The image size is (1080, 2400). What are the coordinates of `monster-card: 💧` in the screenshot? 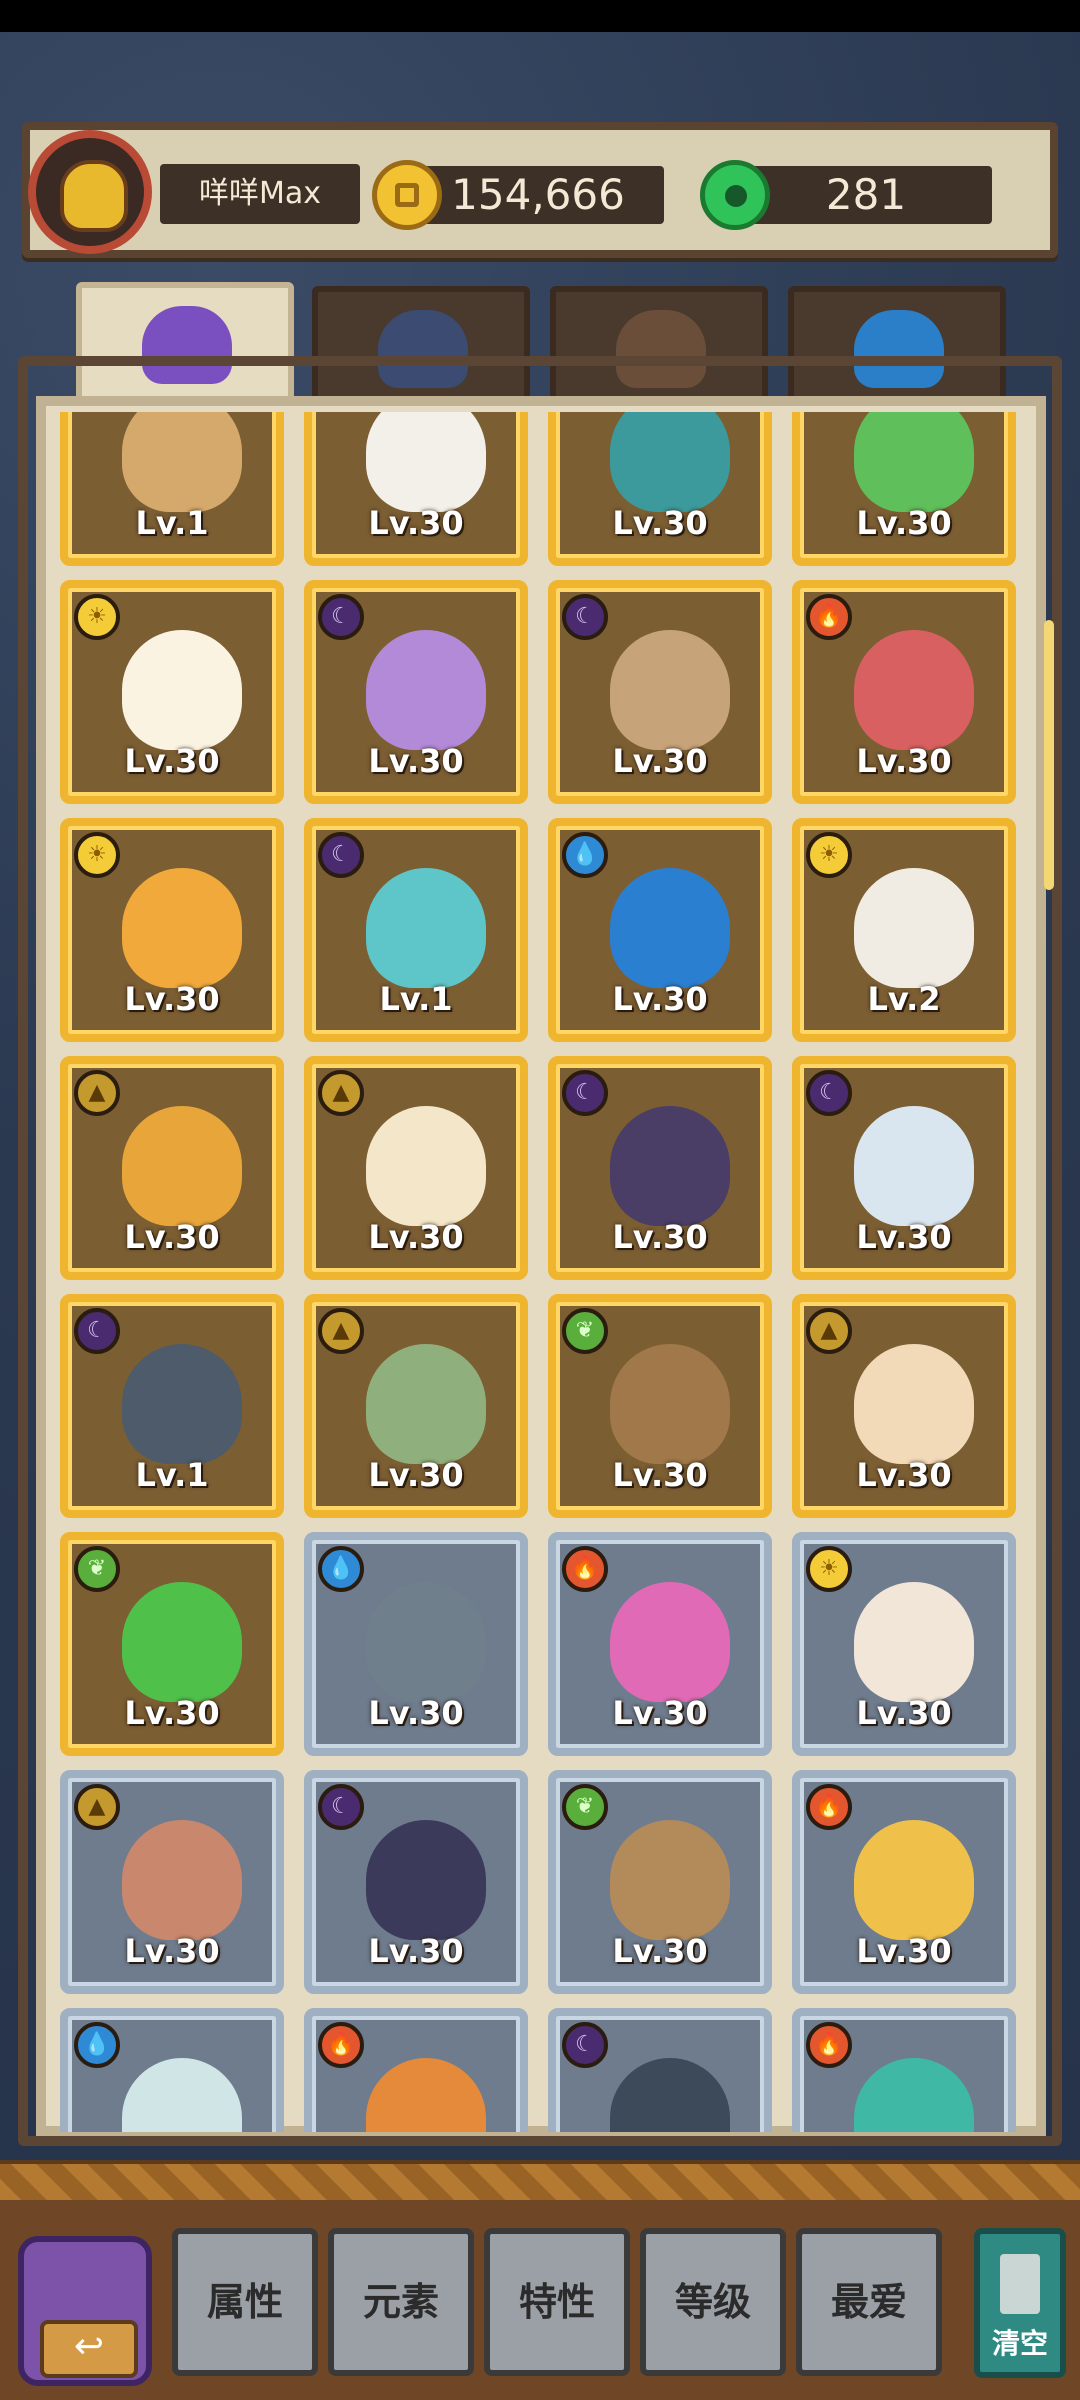 It's located at (172, 2070).